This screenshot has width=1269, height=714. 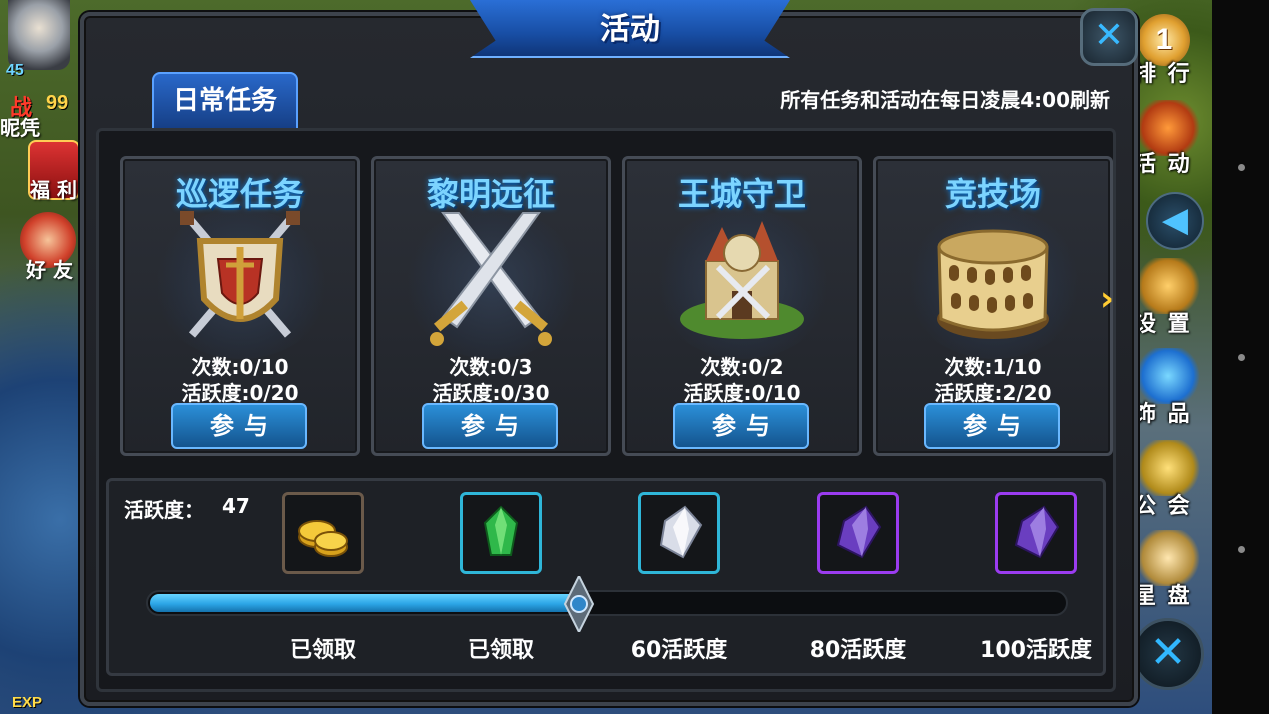 I want to click on activity-label: 活 动, so click(x=1163, y=164).